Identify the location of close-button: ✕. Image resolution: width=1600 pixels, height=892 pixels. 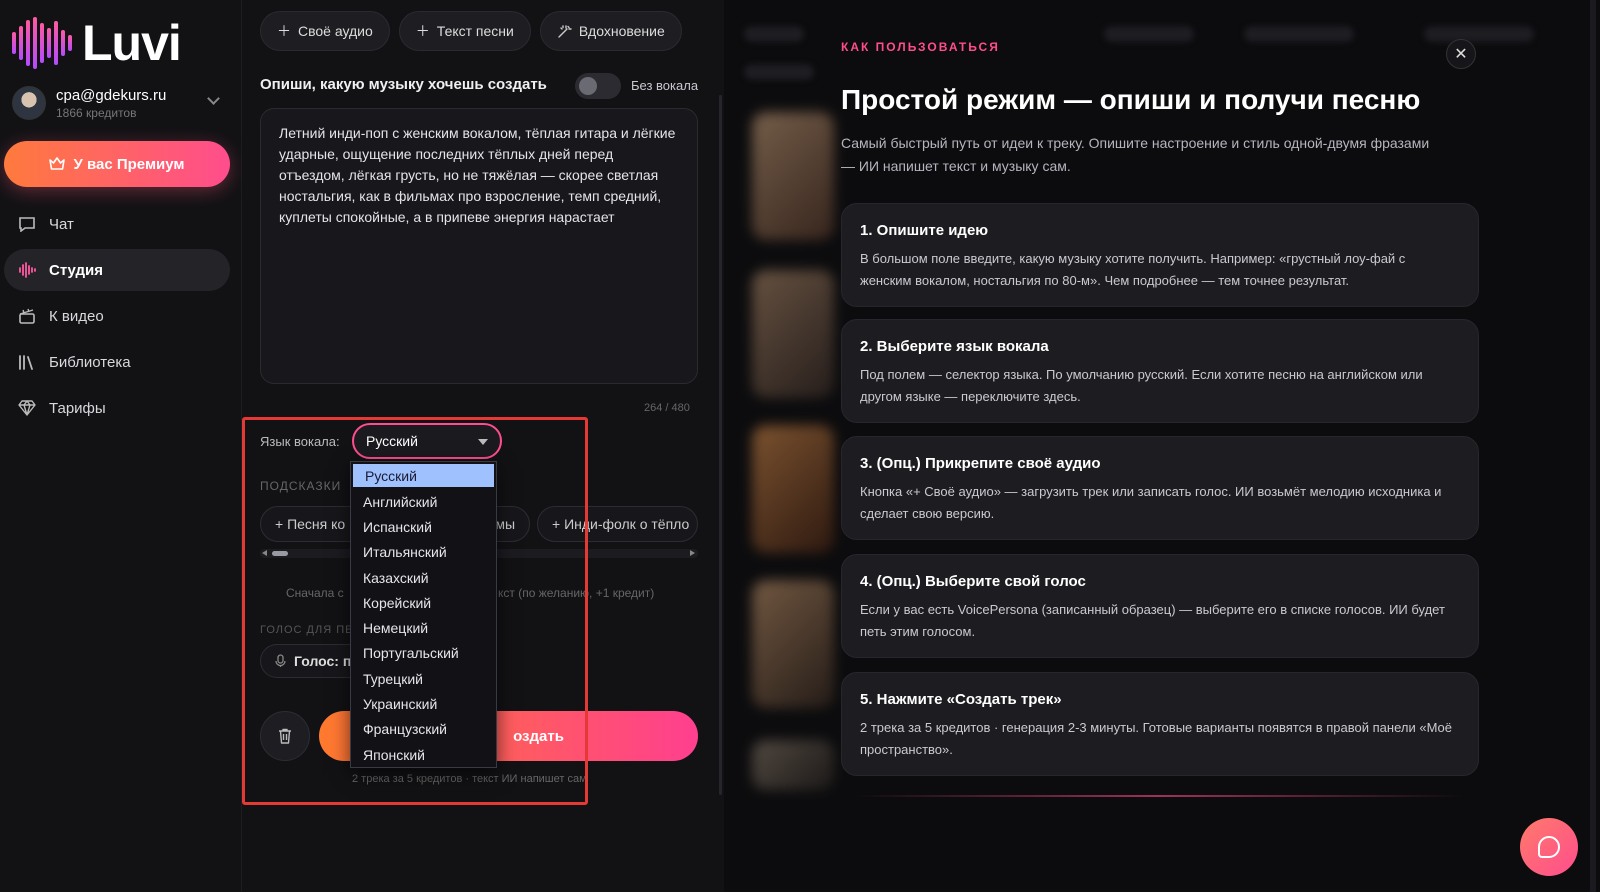
(1461, 54).